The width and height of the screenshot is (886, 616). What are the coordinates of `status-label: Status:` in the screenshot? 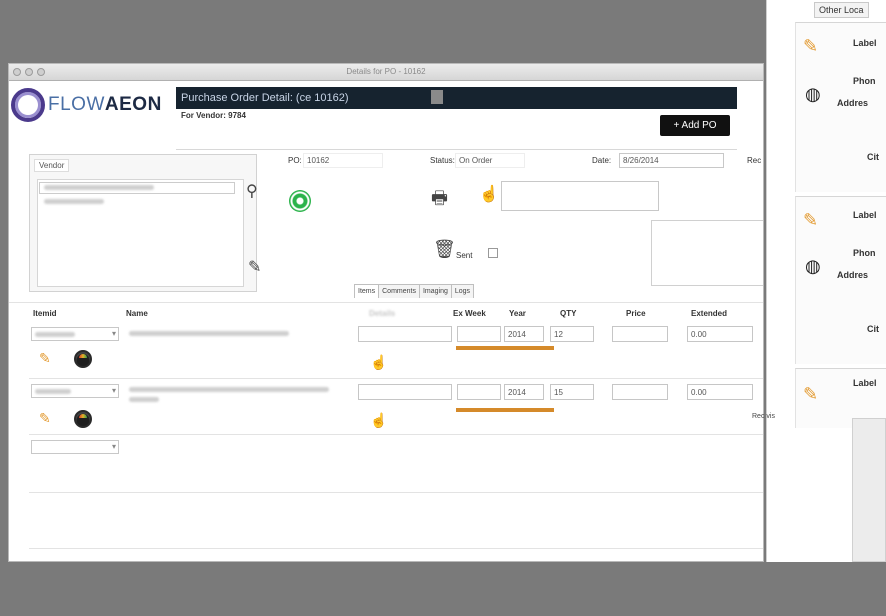 It's located at (442, 160).